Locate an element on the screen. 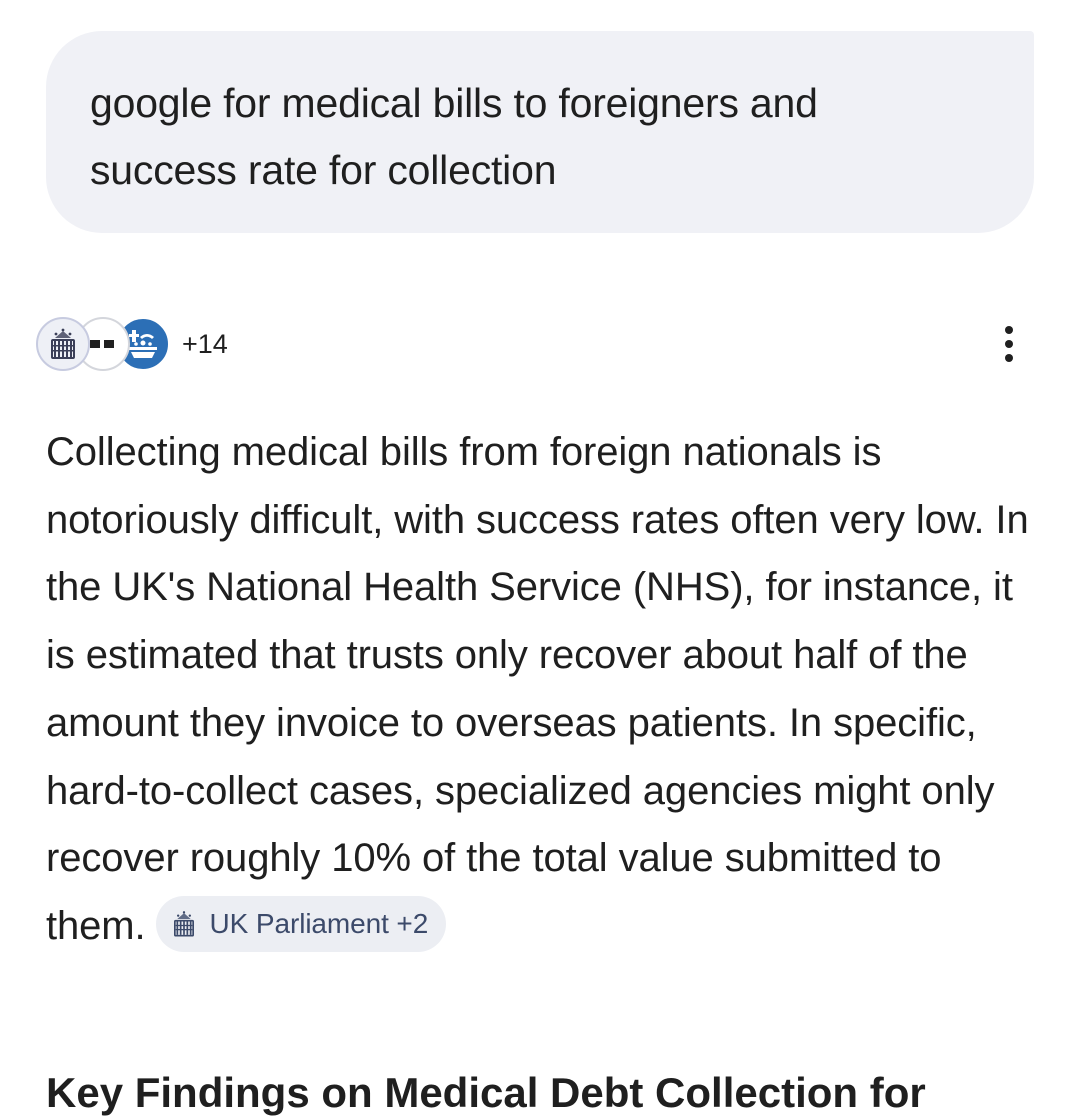 This screenshot has width=1080, height=1118. more-sources-count: +14 is located at coordinates (205, 344).